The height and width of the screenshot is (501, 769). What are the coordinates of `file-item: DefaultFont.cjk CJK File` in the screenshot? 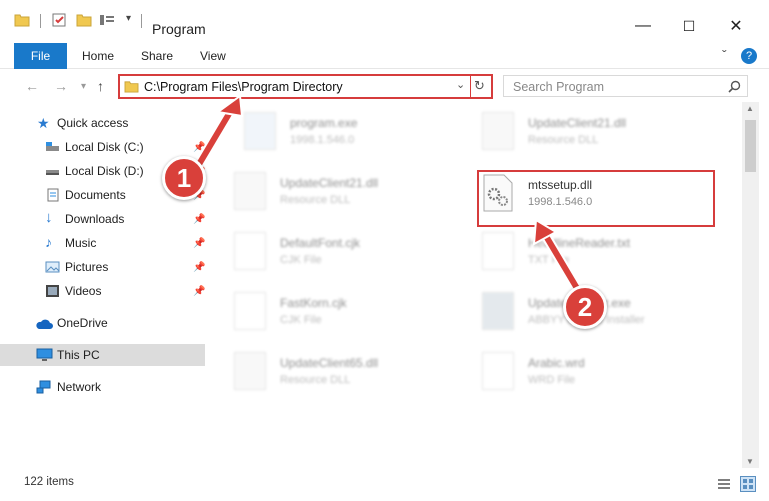 It's located at (331, 254).